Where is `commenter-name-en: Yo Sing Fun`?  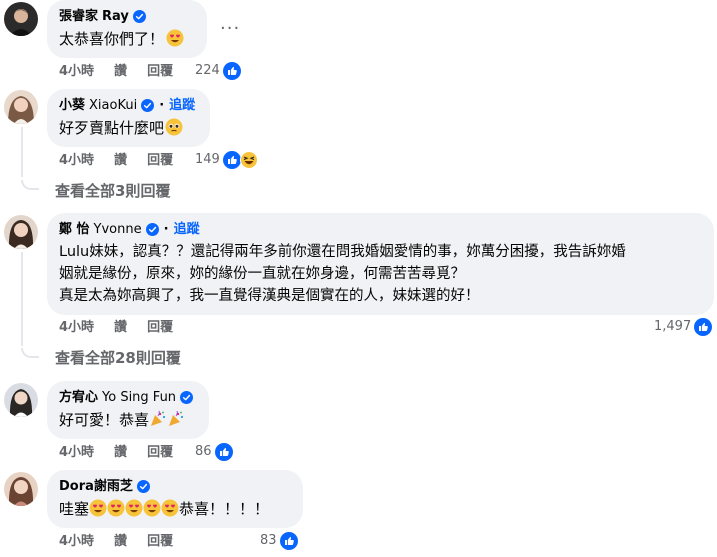 commenter-name-en: Yo Sing Fun is located at coordinates (139, 397).